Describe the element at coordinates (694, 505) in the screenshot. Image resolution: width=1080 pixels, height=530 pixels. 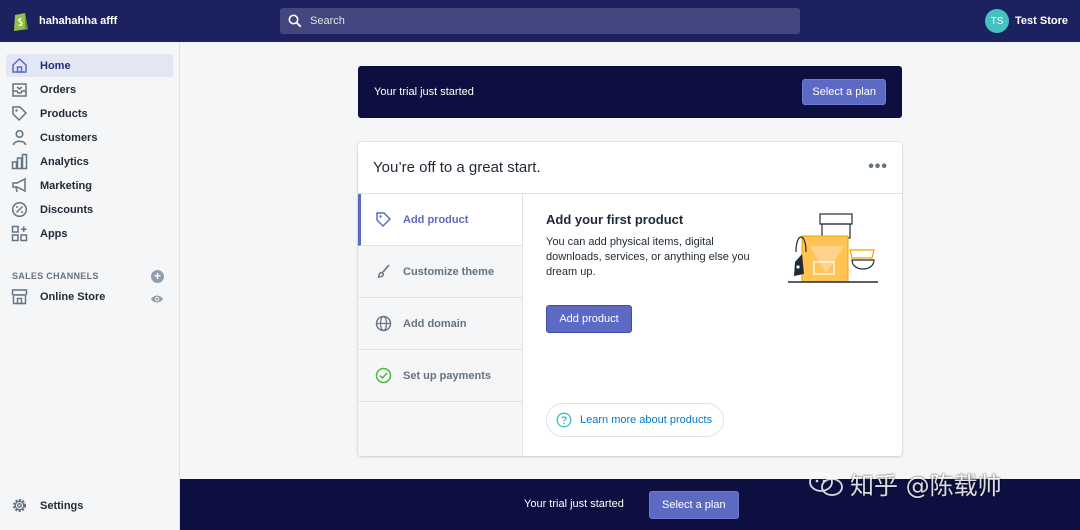
I see `bottom-select-plan-button: Select a plan` at that location.